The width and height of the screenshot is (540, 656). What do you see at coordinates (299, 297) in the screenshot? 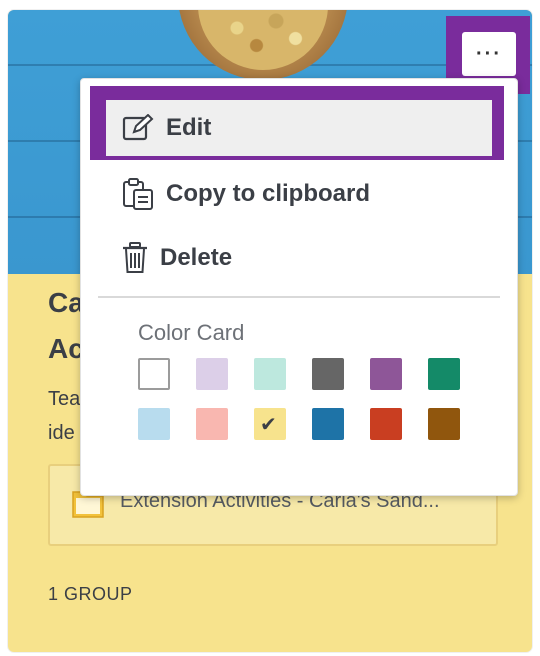
I see `menu-divider` at bounding box center [299, 297].